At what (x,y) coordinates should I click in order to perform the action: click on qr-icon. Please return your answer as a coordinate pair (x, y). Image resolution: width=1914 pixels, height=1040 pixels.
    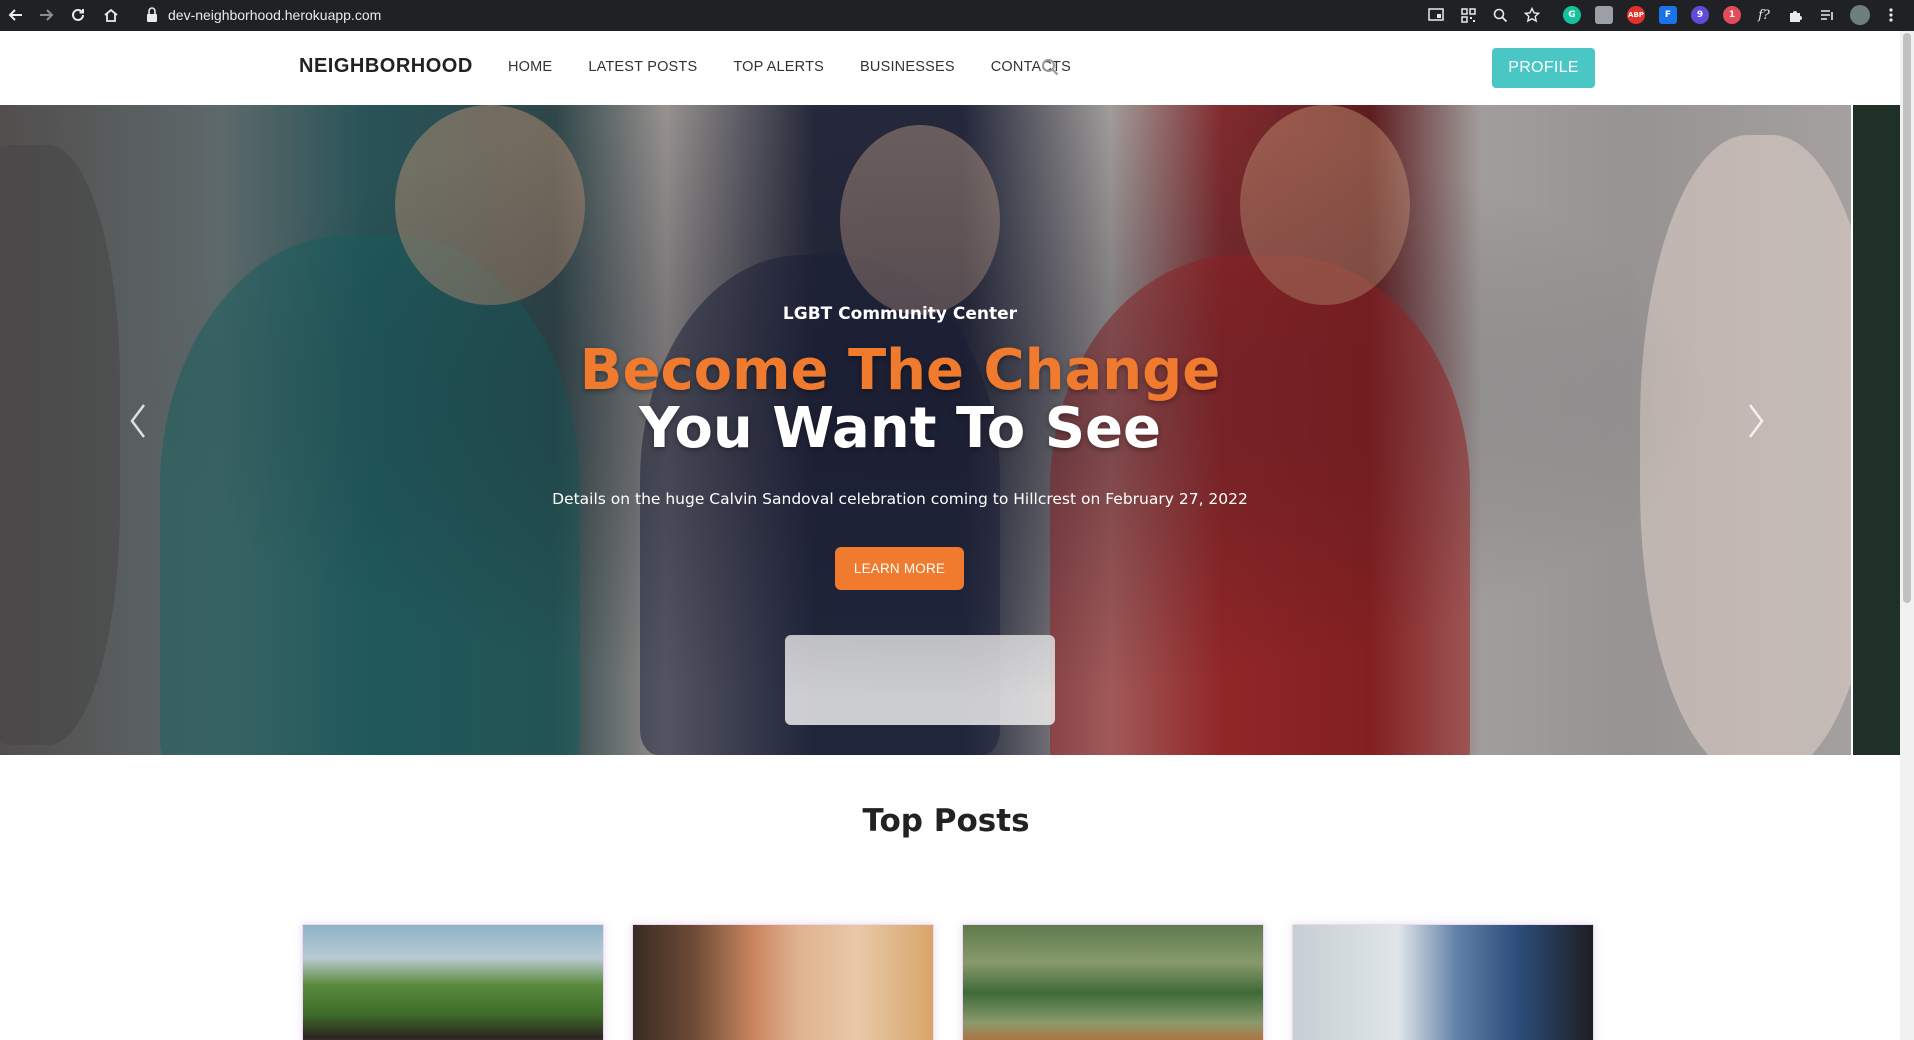
    Looking at the image, I should click on (1468, 15).